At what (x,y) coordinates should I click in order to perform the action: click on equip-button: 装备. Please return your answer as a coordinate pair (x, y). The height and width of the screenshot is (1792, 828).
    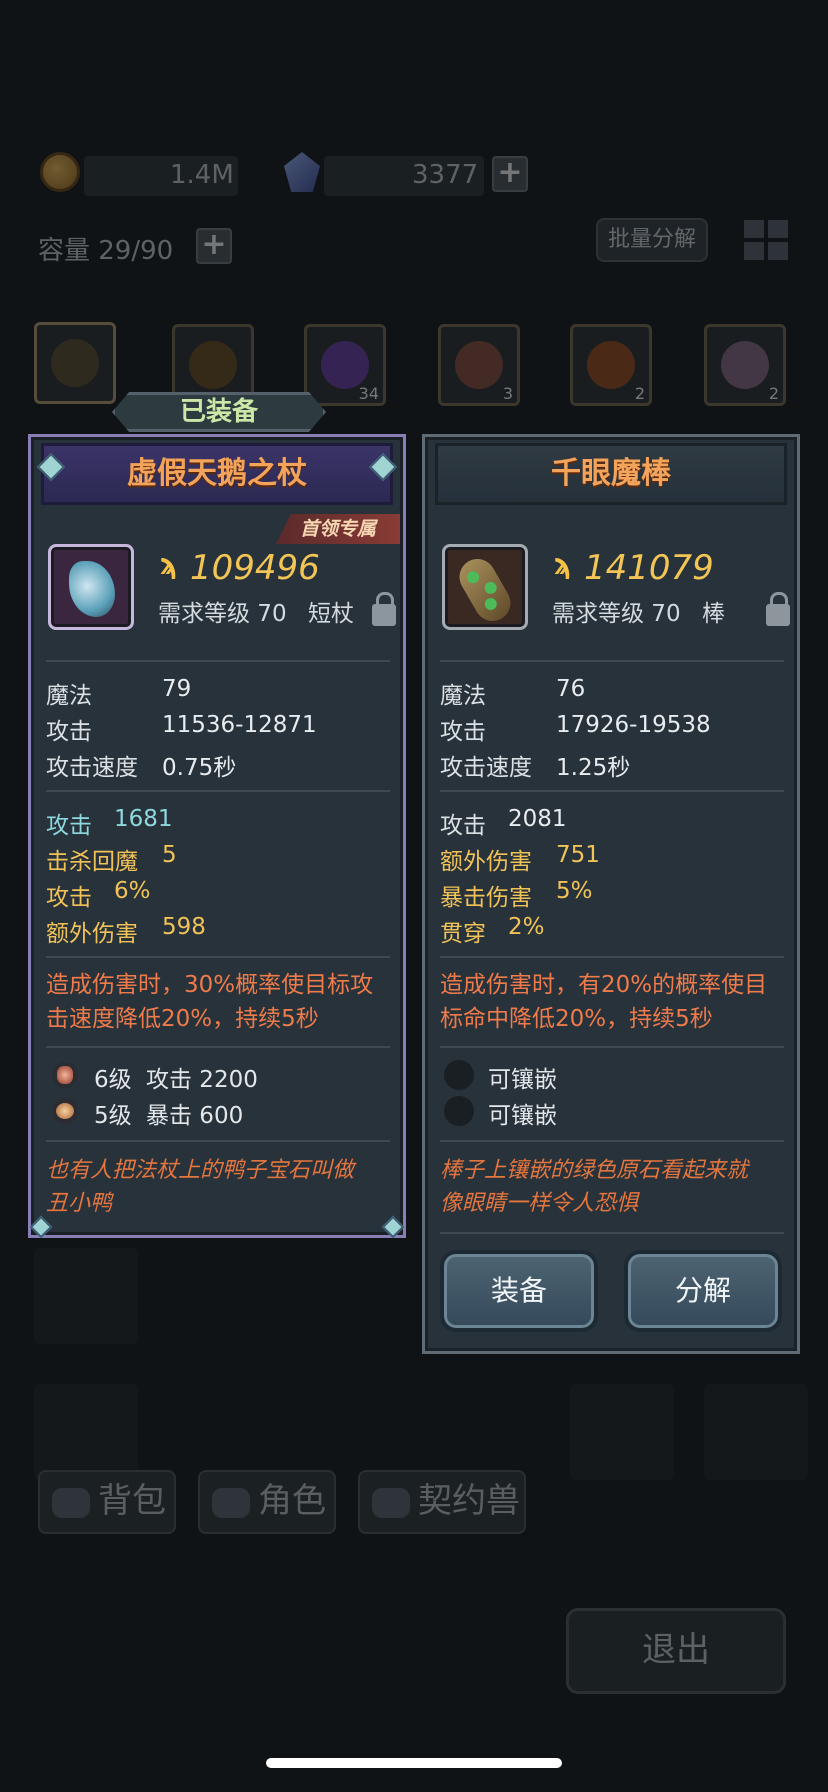
    Looking at the image, I should click on (519, 1291).